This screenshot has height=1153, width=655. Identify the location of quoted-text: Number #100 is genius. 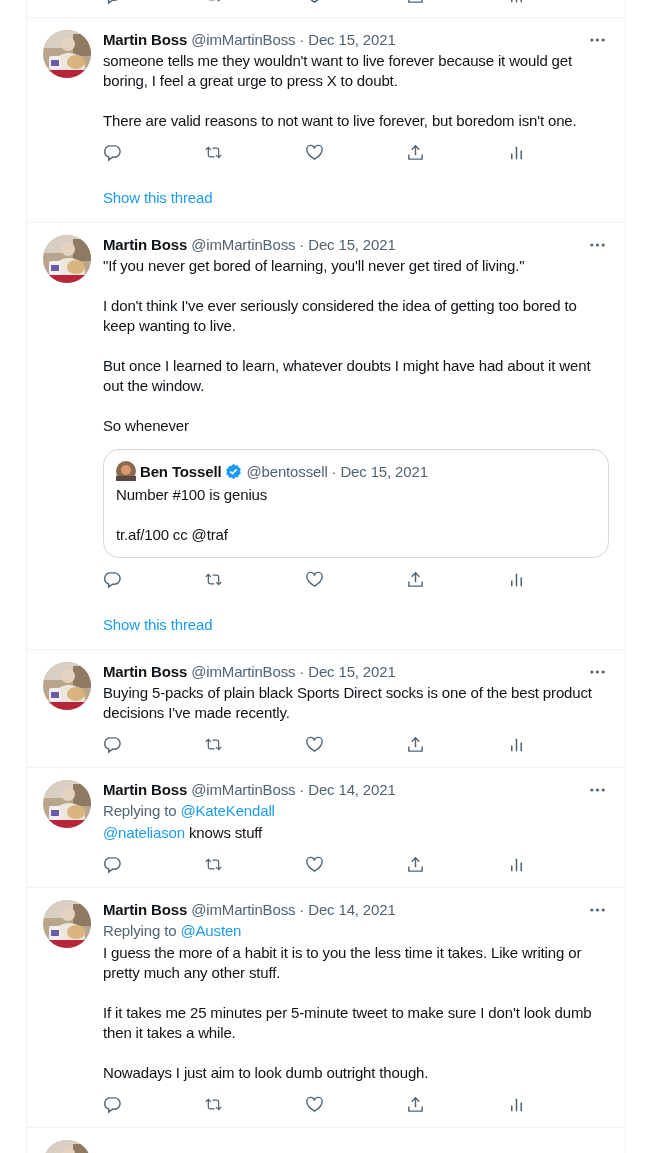
(192, 495).